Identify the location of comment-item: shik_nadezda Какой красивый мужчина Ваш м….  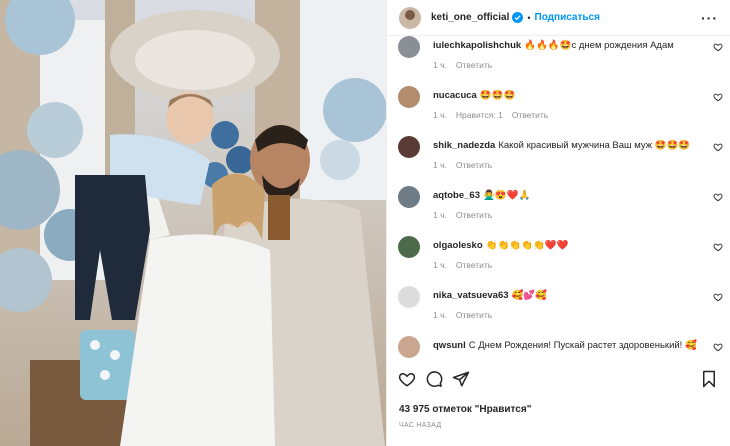
(558, 161).